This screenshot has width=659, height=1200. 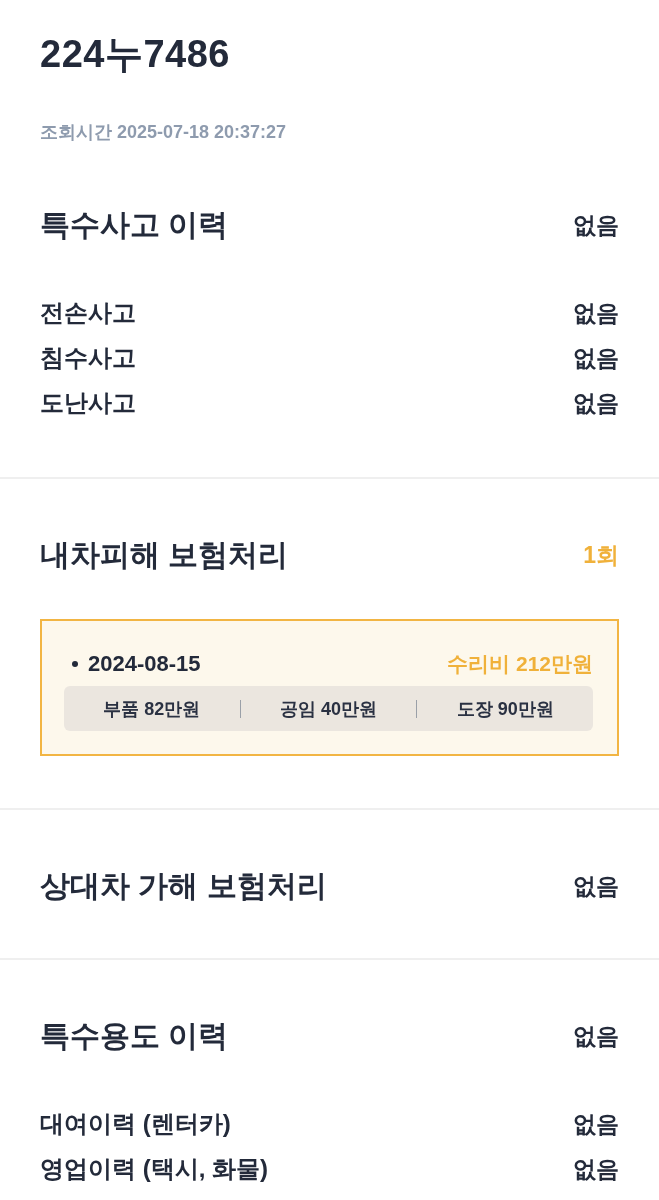 I want to click on claim-date: 2024-08-15, so click(x=144, y=664).